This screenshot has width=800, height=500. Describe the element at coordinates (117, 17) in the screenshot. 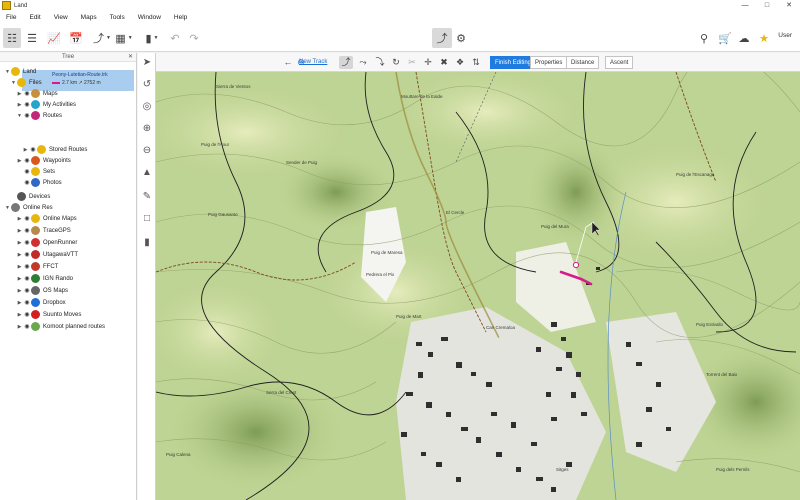

I see `menu-tools: Tools` at that location.